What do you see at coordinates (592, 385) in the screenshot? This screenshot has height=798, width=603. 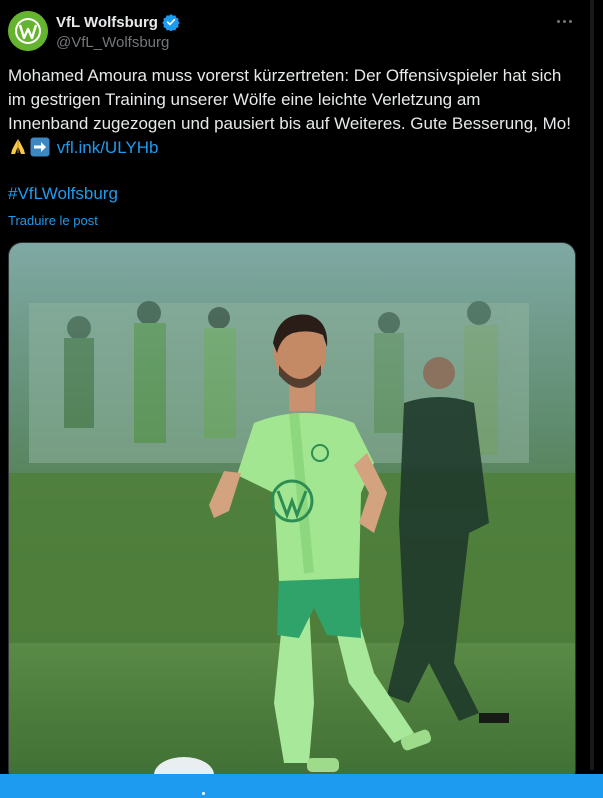 I see `scrollbar` at bounding box center [592, 385].